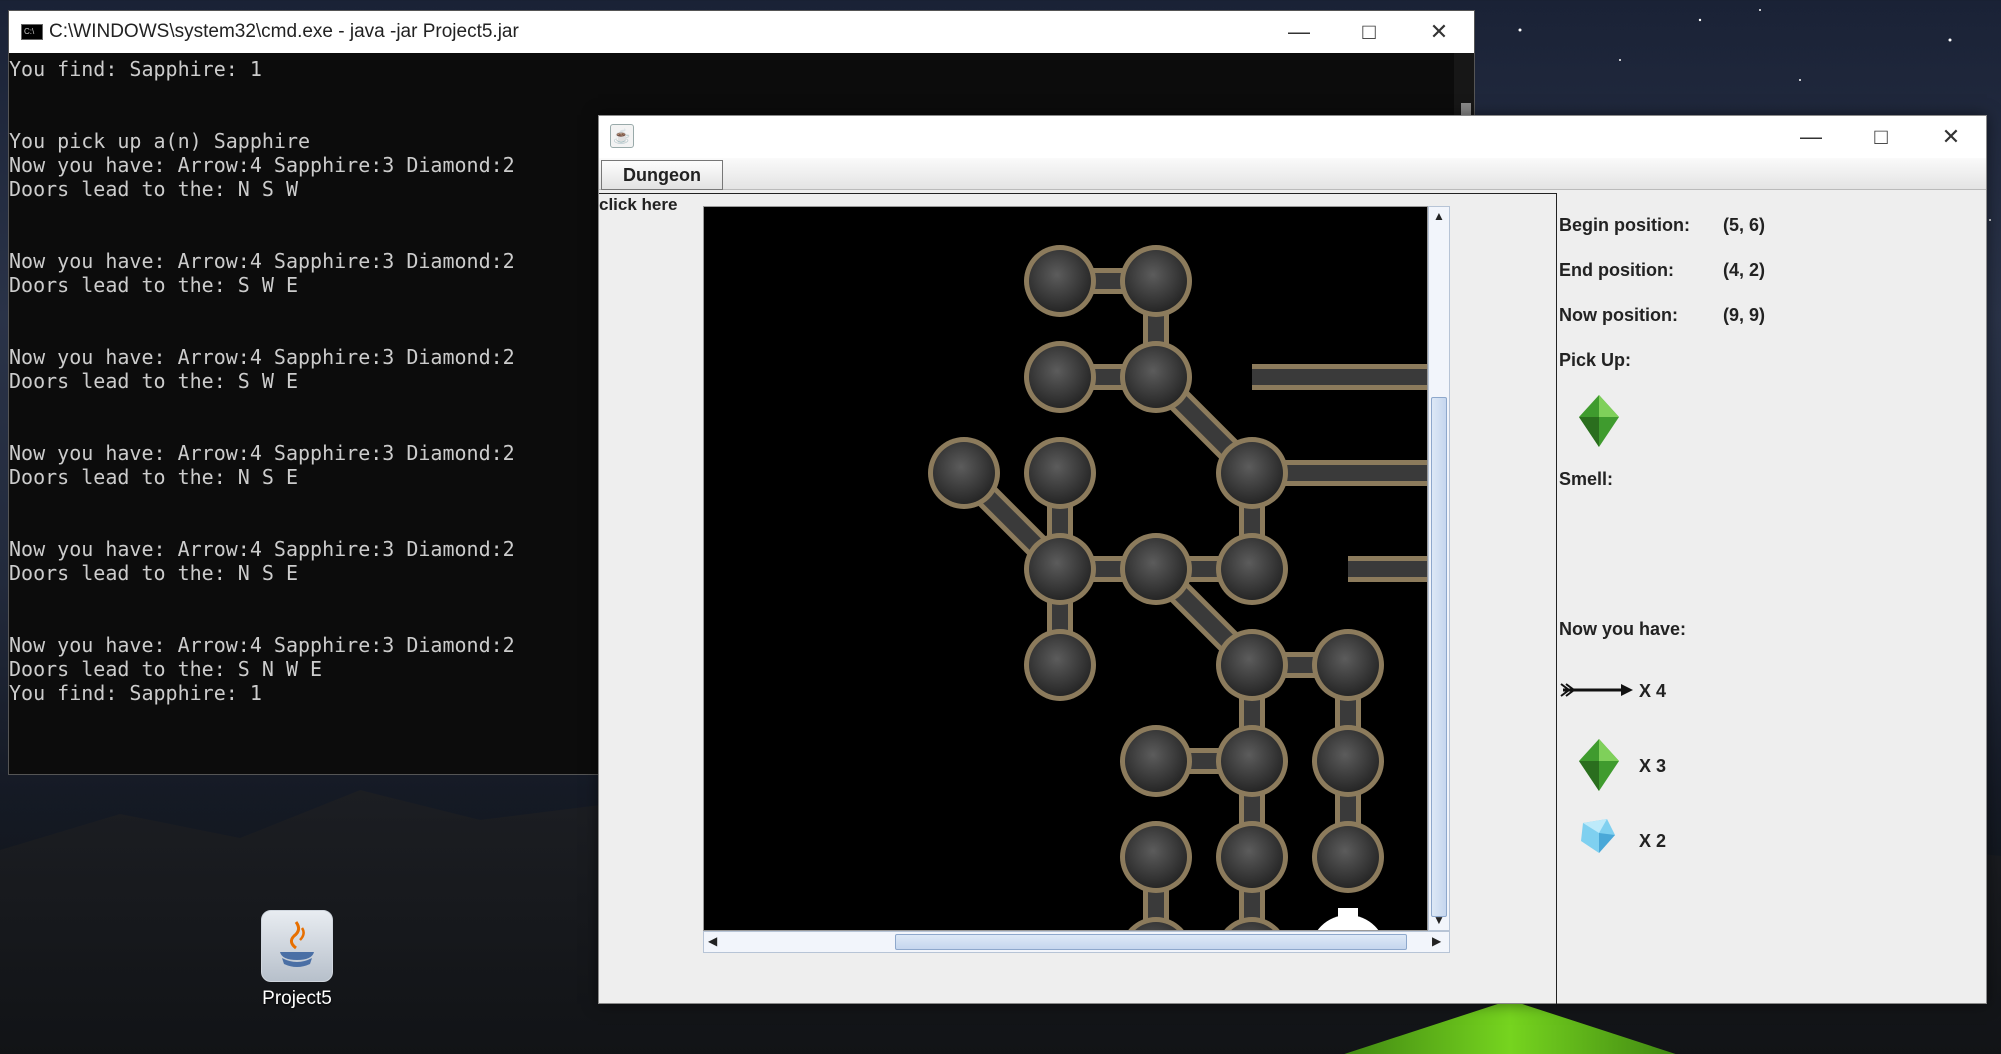  Describe the element at coordinates (1151, 942) in the screenshot. I see `map-hscroll-thumb` at that location.